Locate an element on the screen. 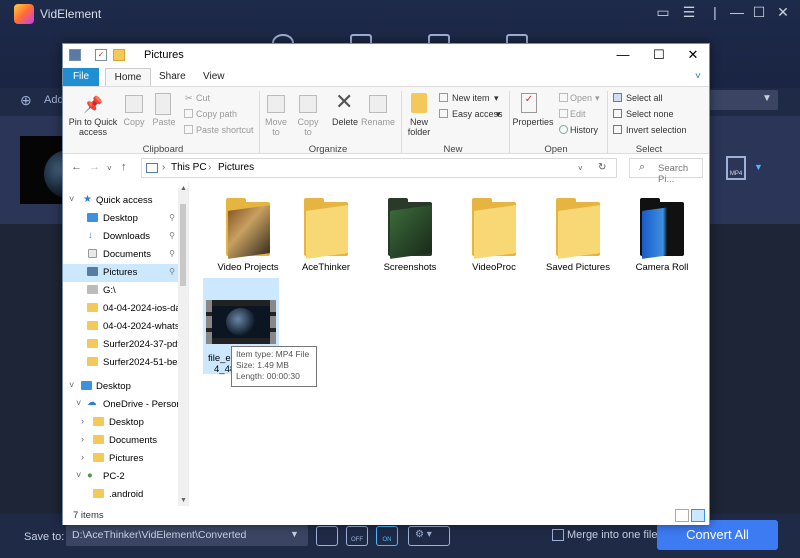 This screenshot has width=800, height=558. pin-quick-access-button: Pin to Quick access is located at coordinates (93, 127).